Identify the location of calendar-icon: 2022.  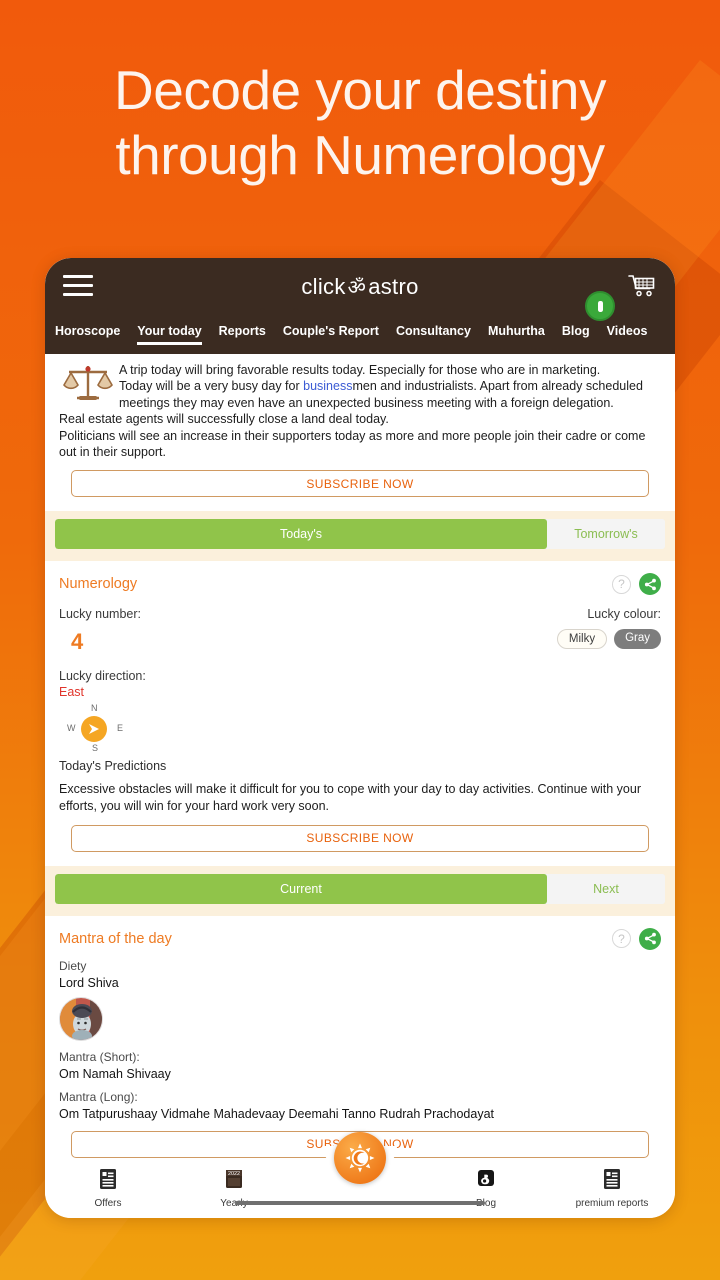
(234, 1179).